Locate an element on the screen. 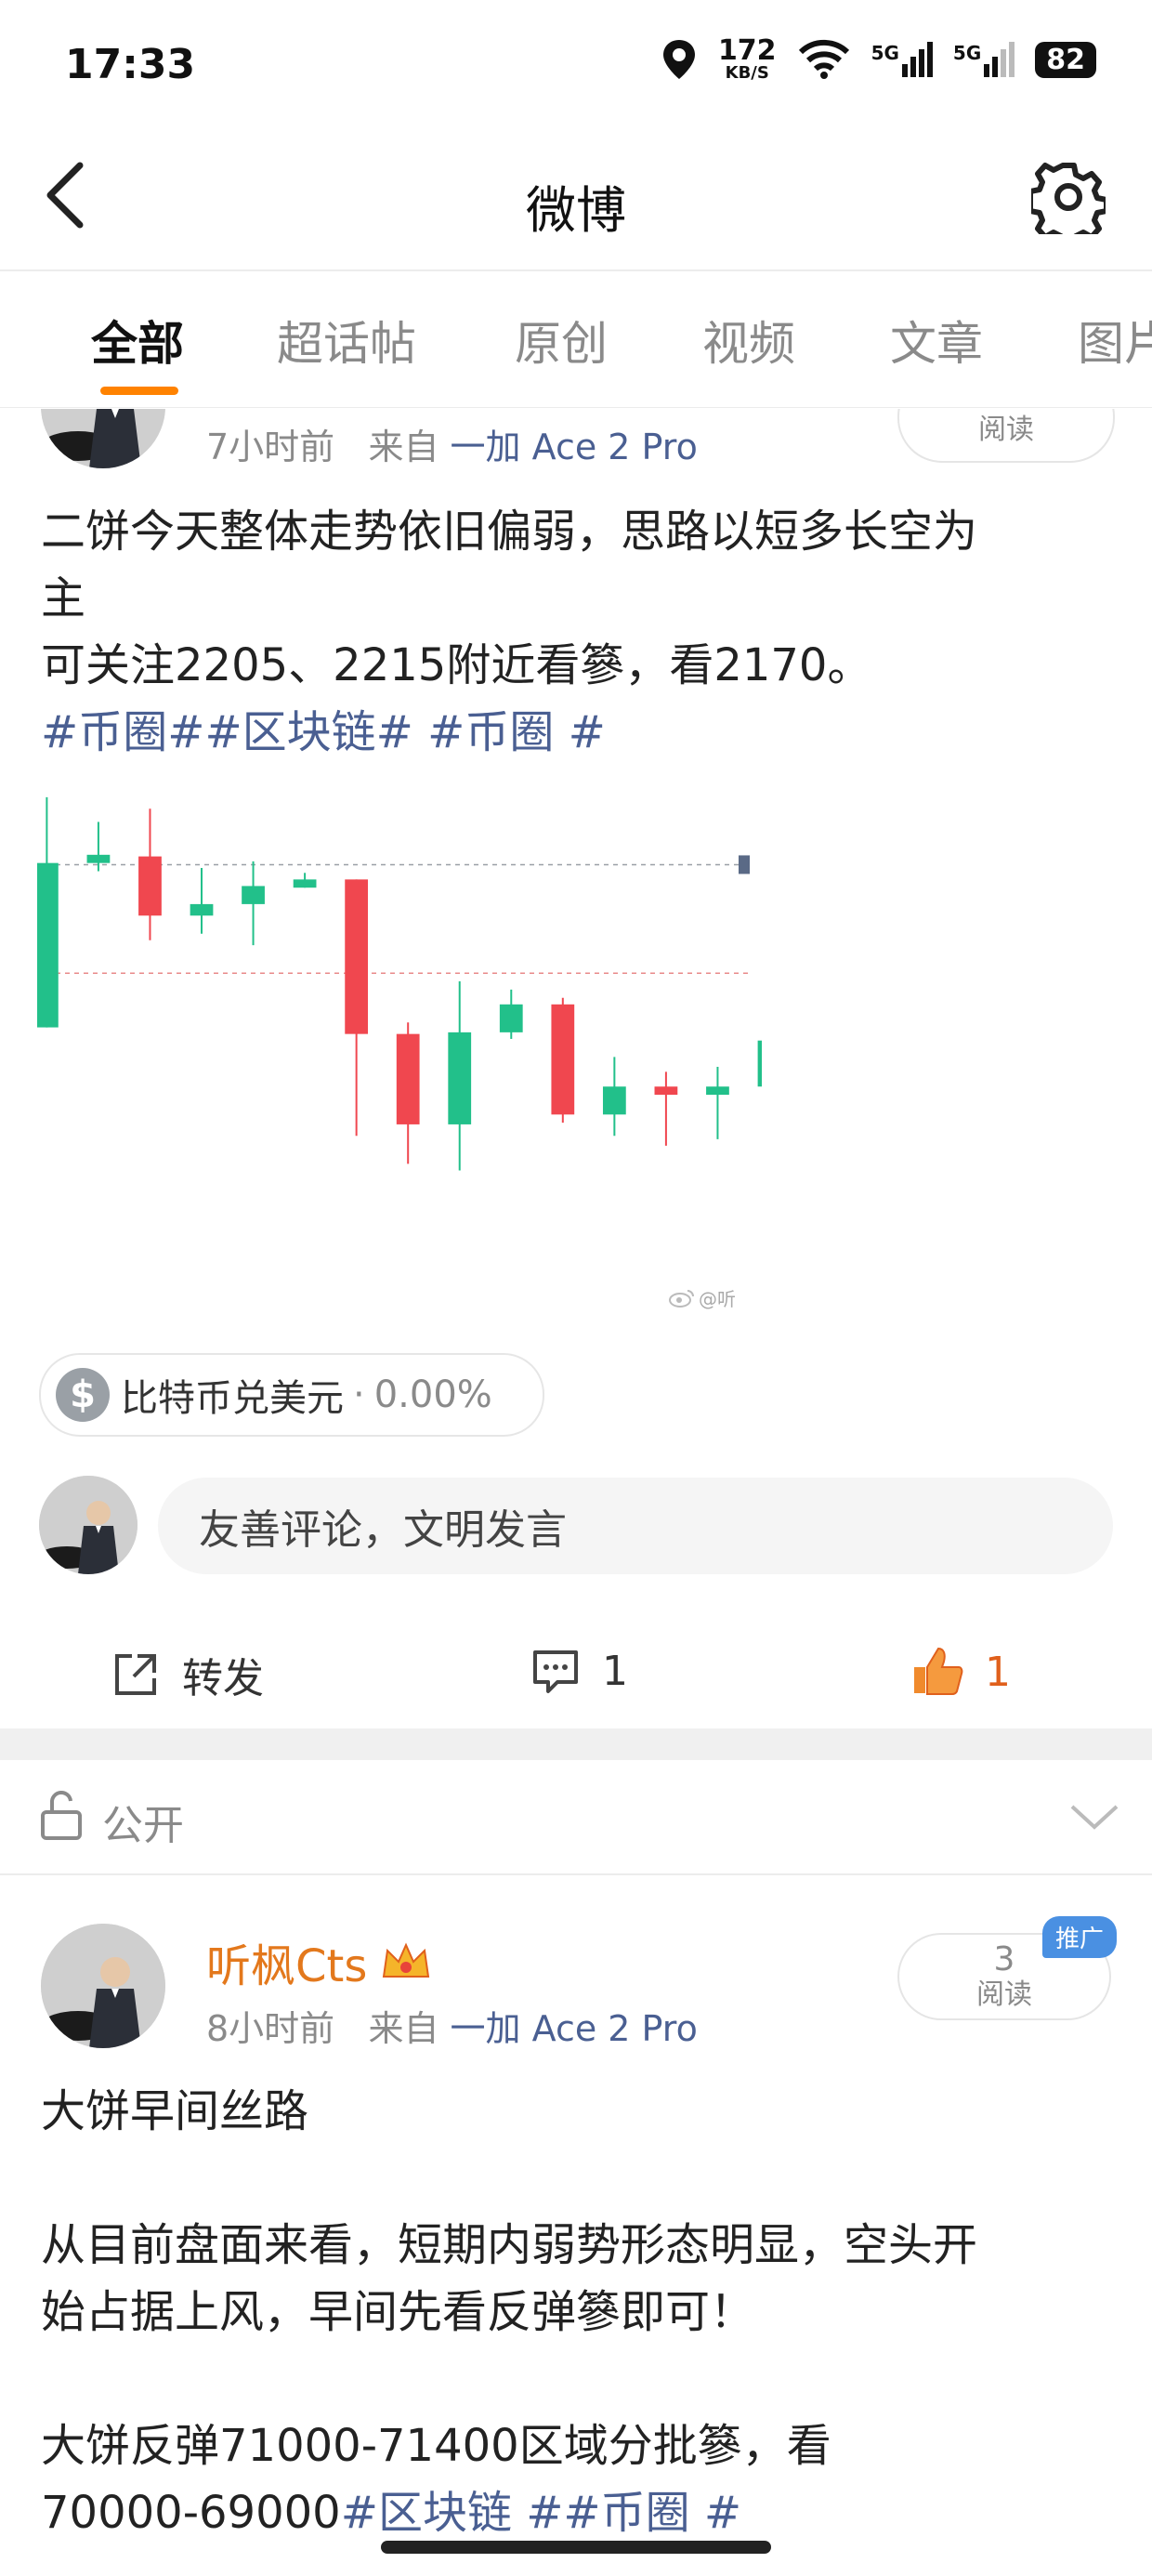 Image resolution: width=1152 pixels, height=2576 pixels. chart-watermark: @听 is located at coordinates (702, 1297).